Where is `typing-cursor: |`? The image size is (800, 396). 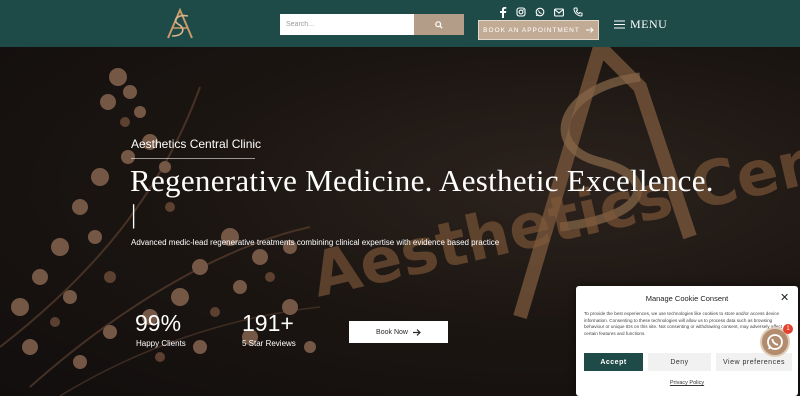 typing-cursor: | is located at coordinates (134, 214).